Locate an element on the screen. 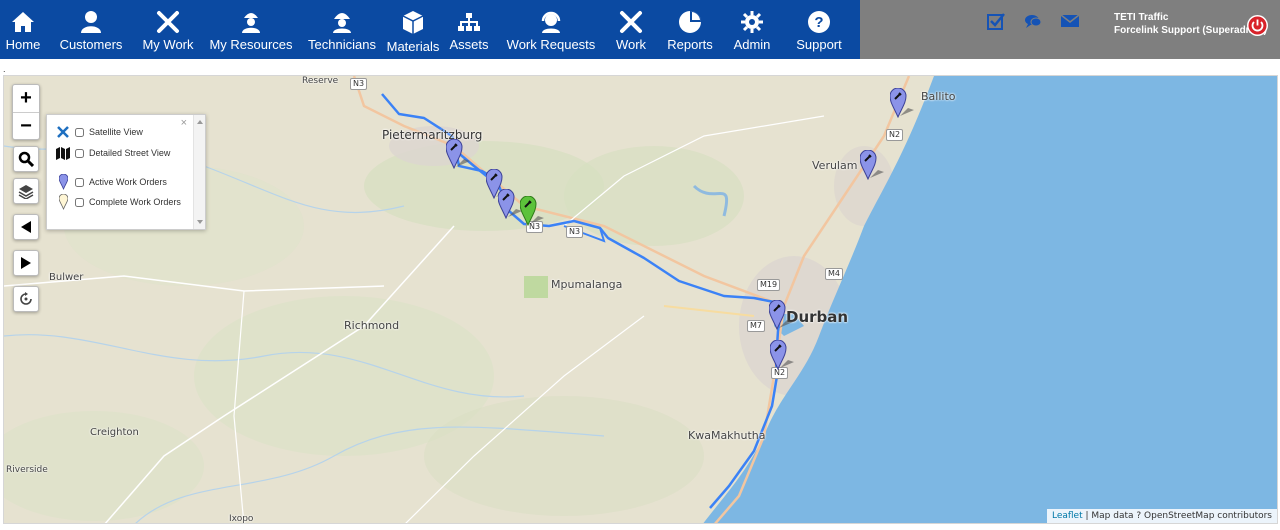  layer-satellite: Satellite View is located at coordinates (99, 132).